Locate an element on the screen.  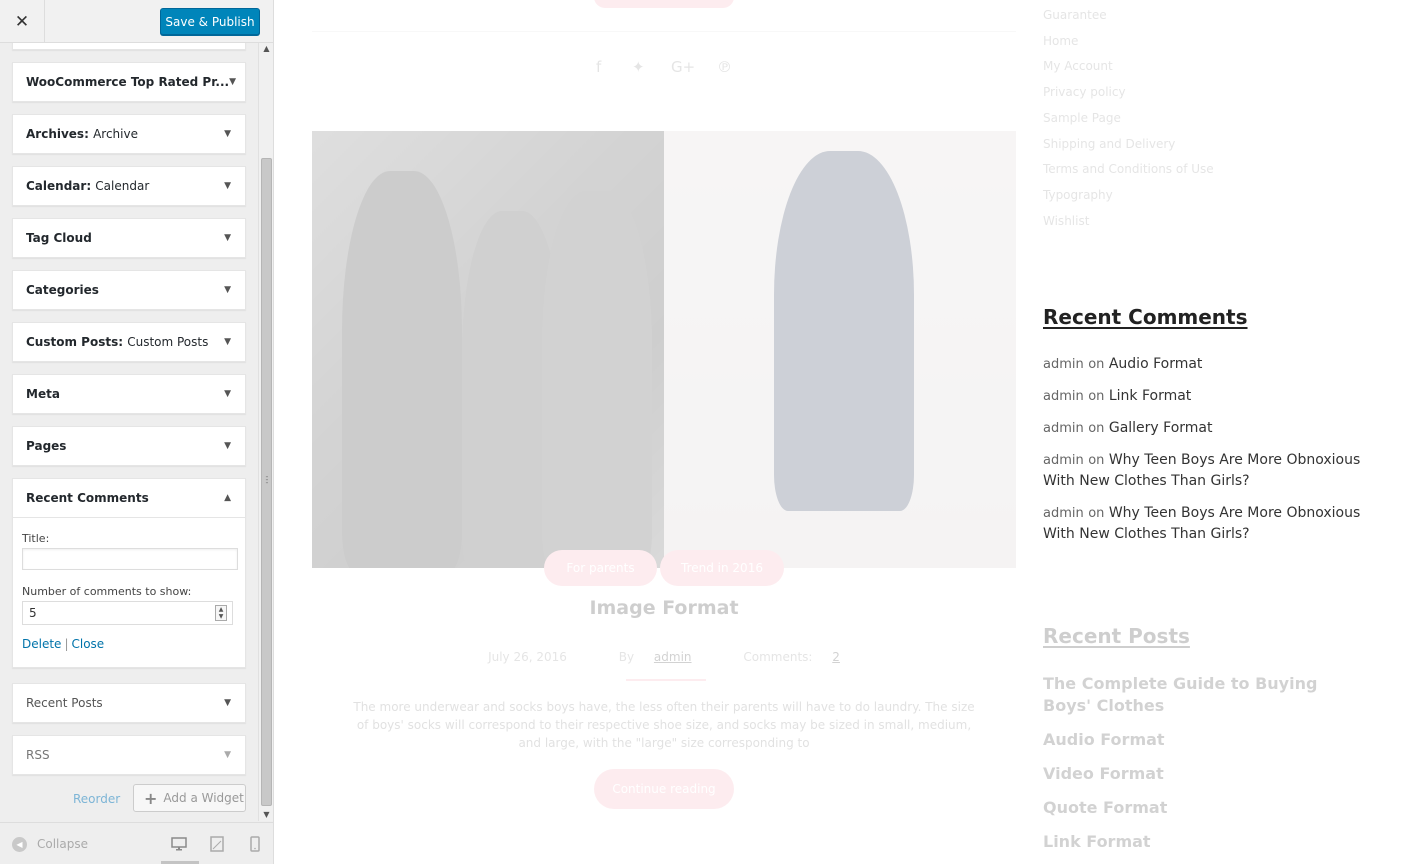
add-widget-button: + Add a Widget is located at coordinates (189, 798).